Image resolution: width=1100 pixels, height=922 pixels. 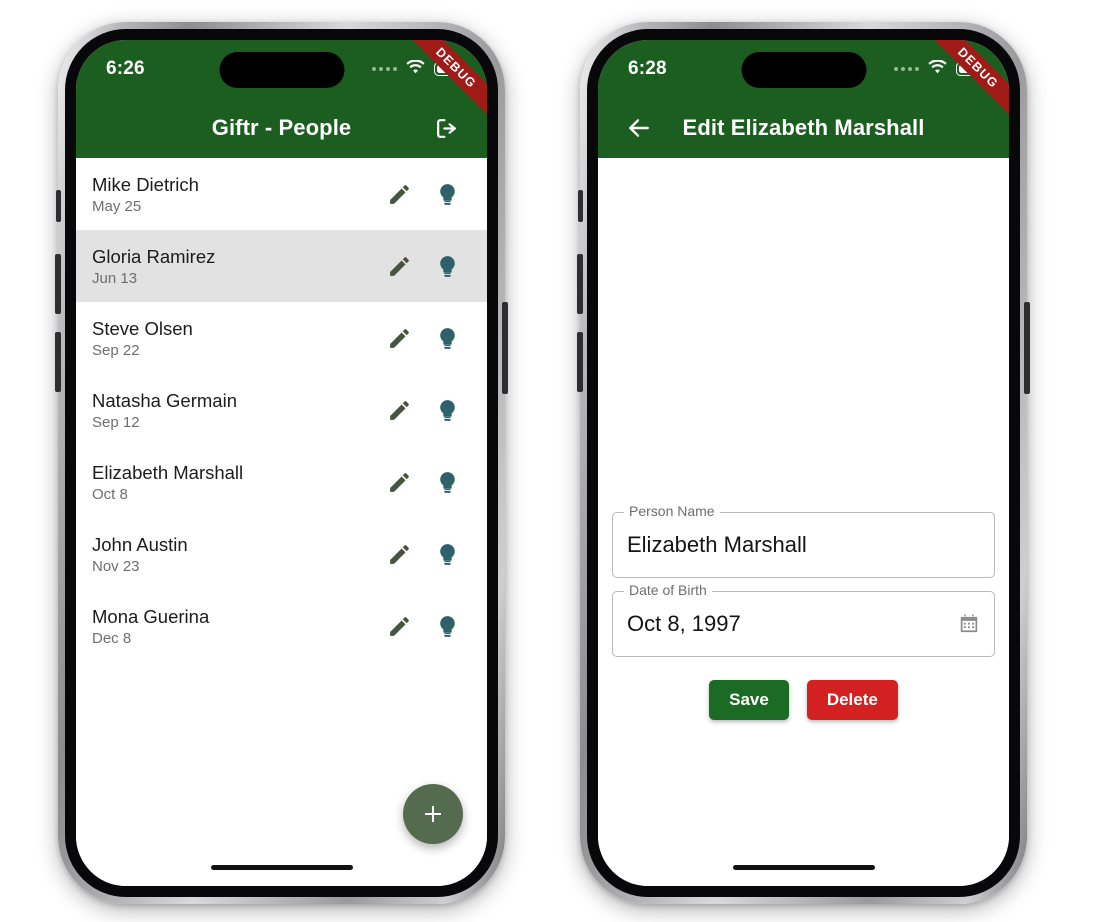 I want to click on date-of-birth-label: Date of Birth, so click(x=668, y=590).